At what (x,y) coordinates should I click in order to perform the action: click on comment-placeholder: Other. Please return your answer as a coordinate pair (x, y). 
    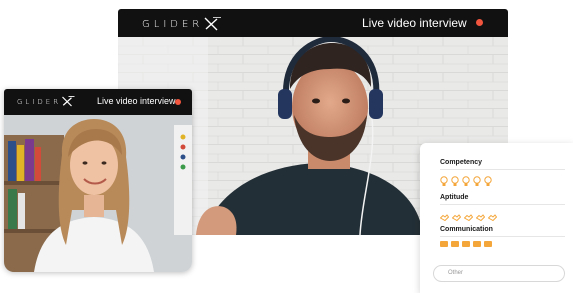
    Looking at the image, I should click on (456, 273).